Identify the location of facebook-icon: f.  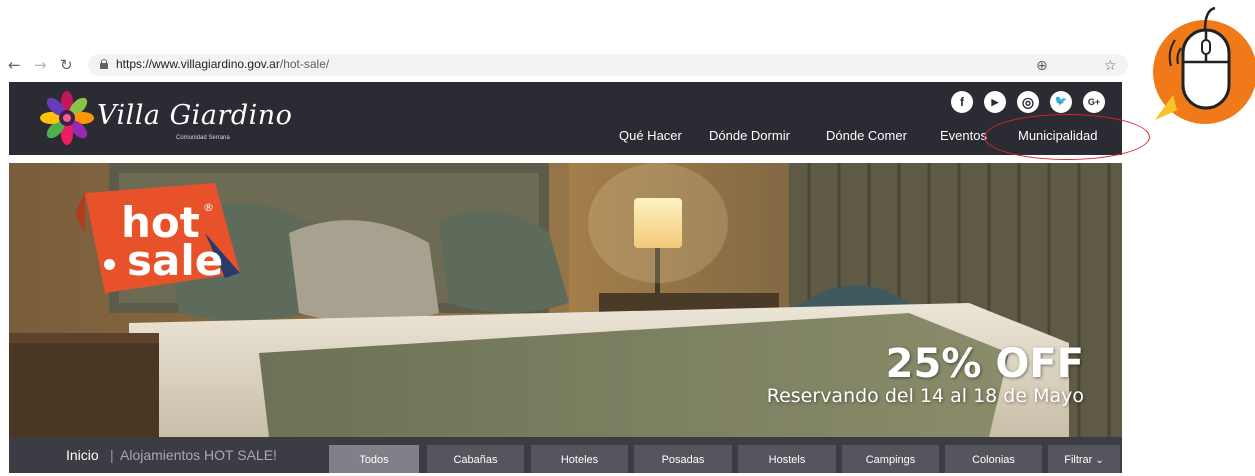
(962, 102).